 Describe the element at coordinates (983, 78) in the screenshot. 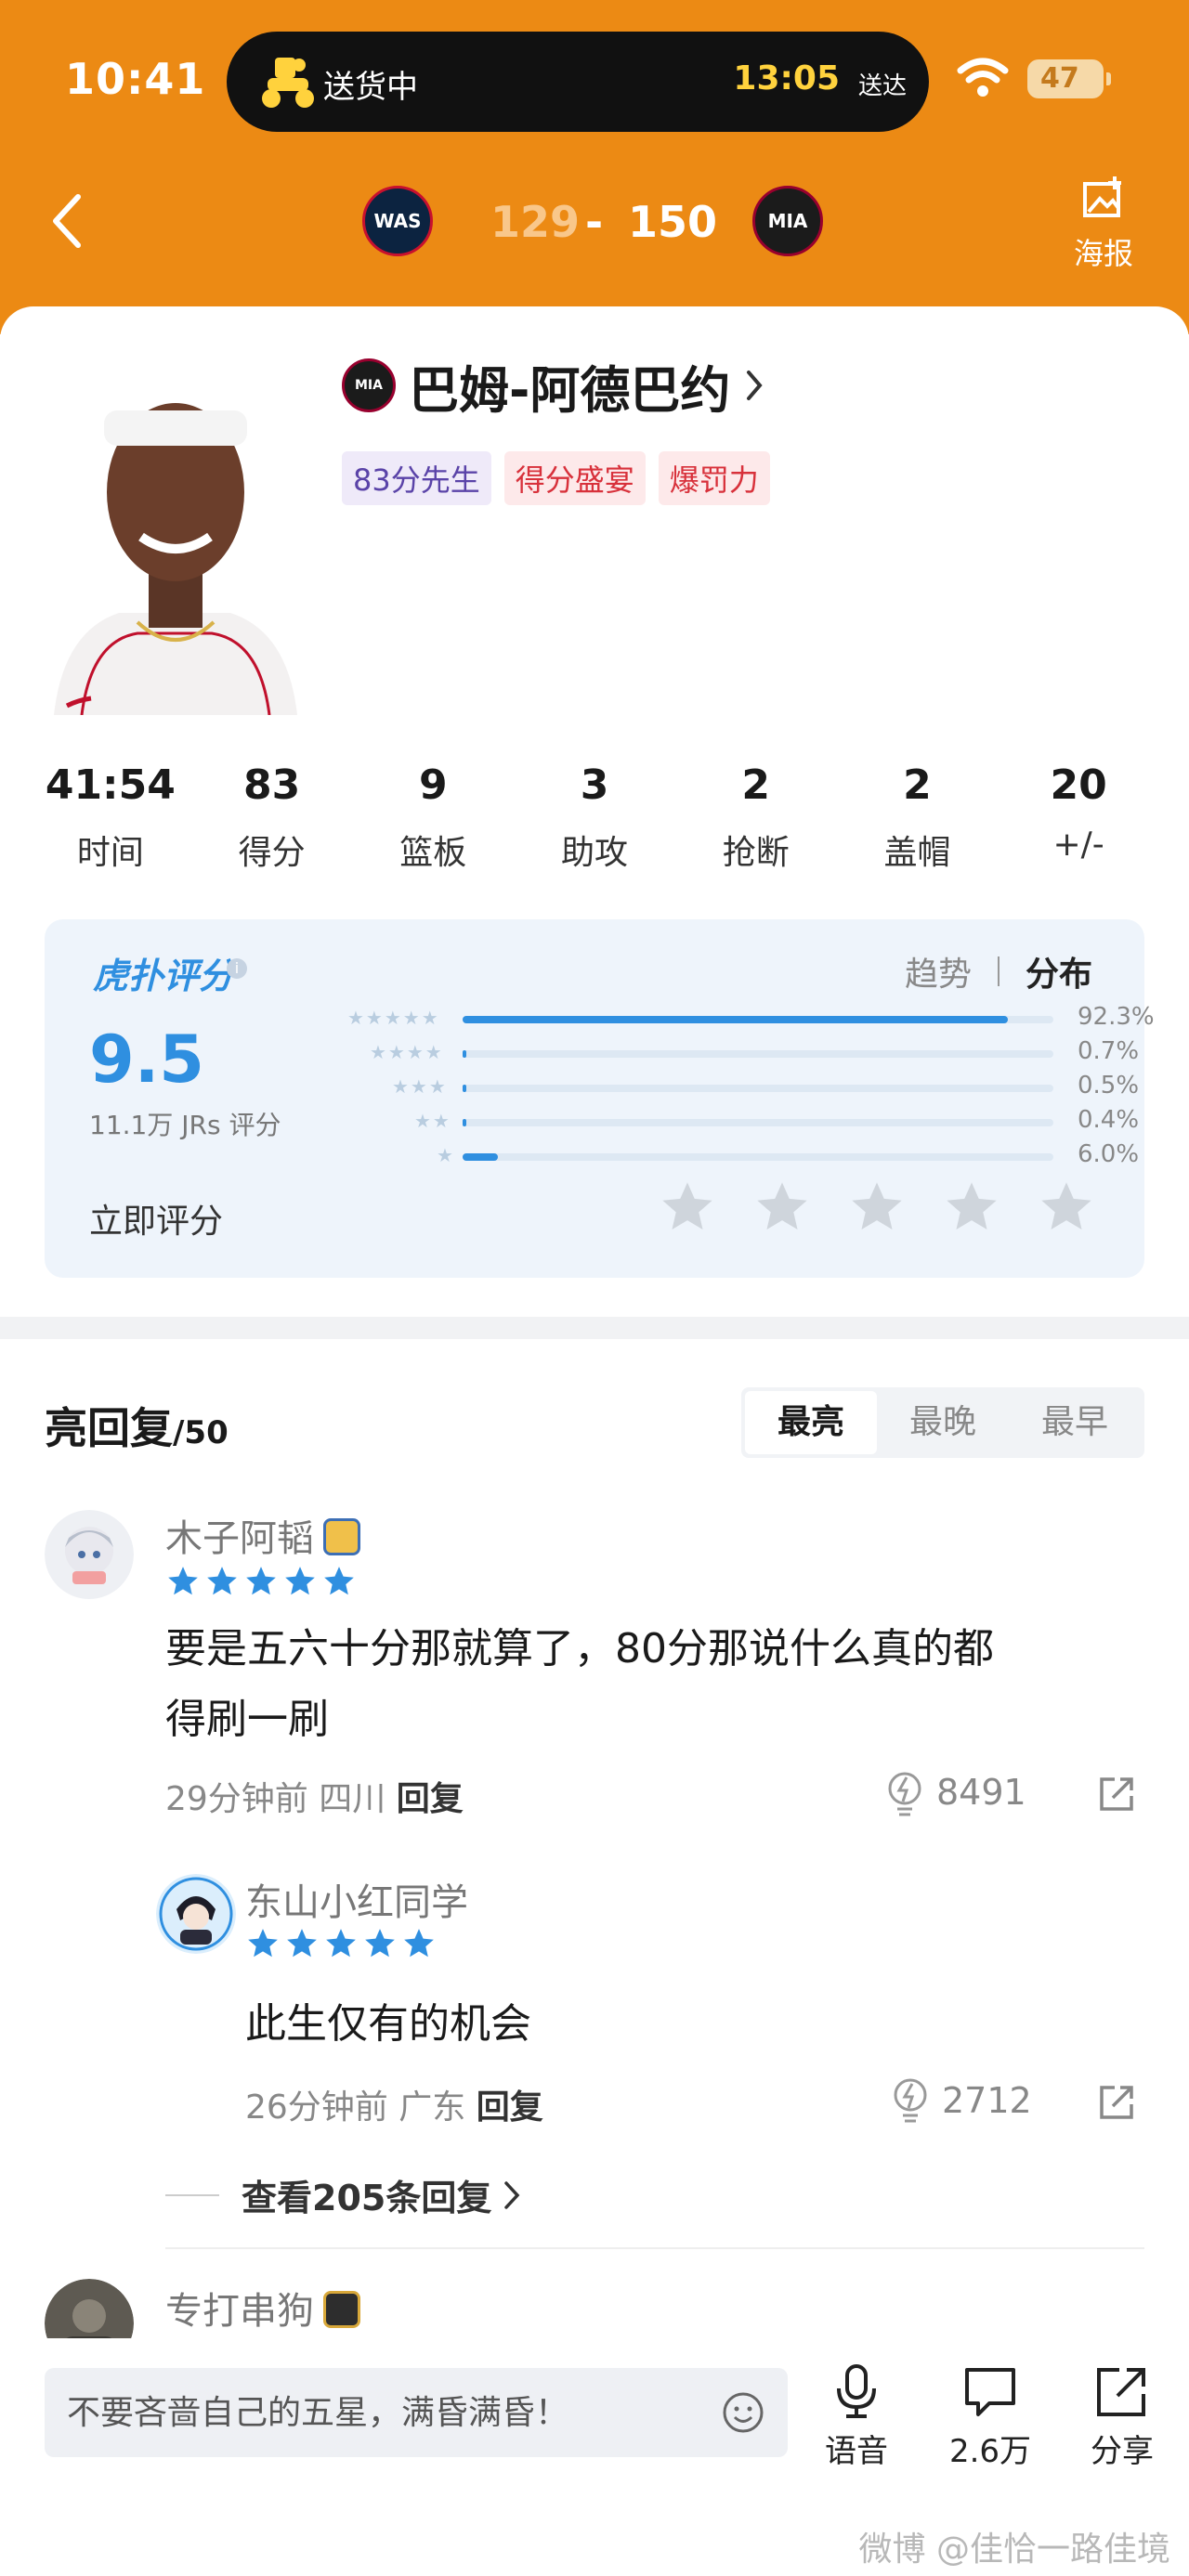

I see `wifi-icon` at that location.